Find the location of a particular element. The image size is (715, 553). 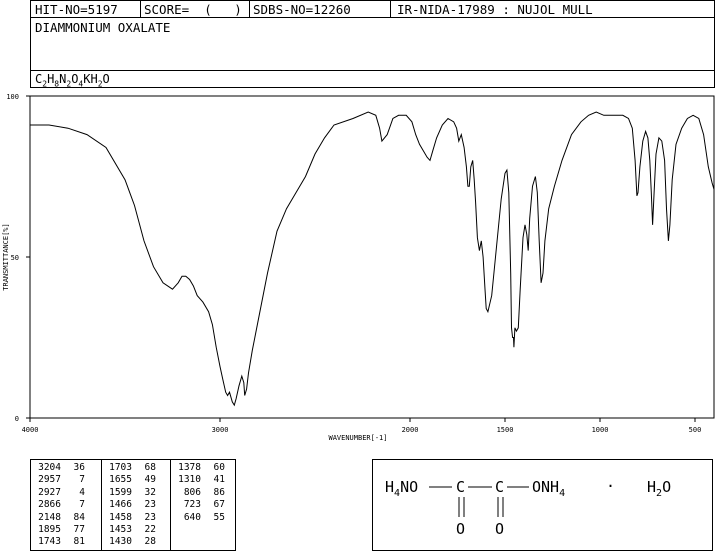

carbon-left: C is located at coordinates (460, 487).